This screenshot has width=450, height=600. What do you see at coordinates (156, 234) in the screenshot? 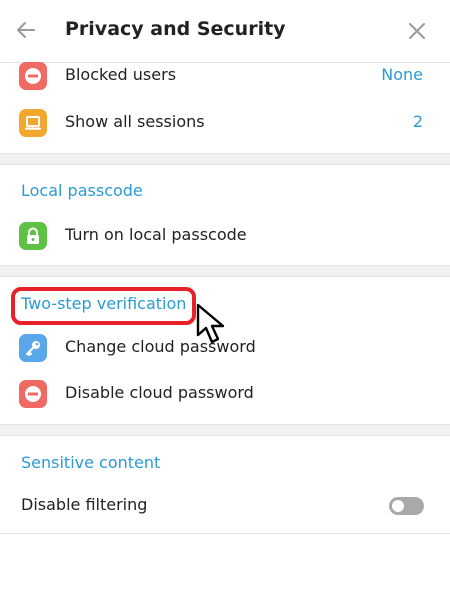
I see `local-passcode-label: Turn on local passcode` at bounding box center [156, 234].